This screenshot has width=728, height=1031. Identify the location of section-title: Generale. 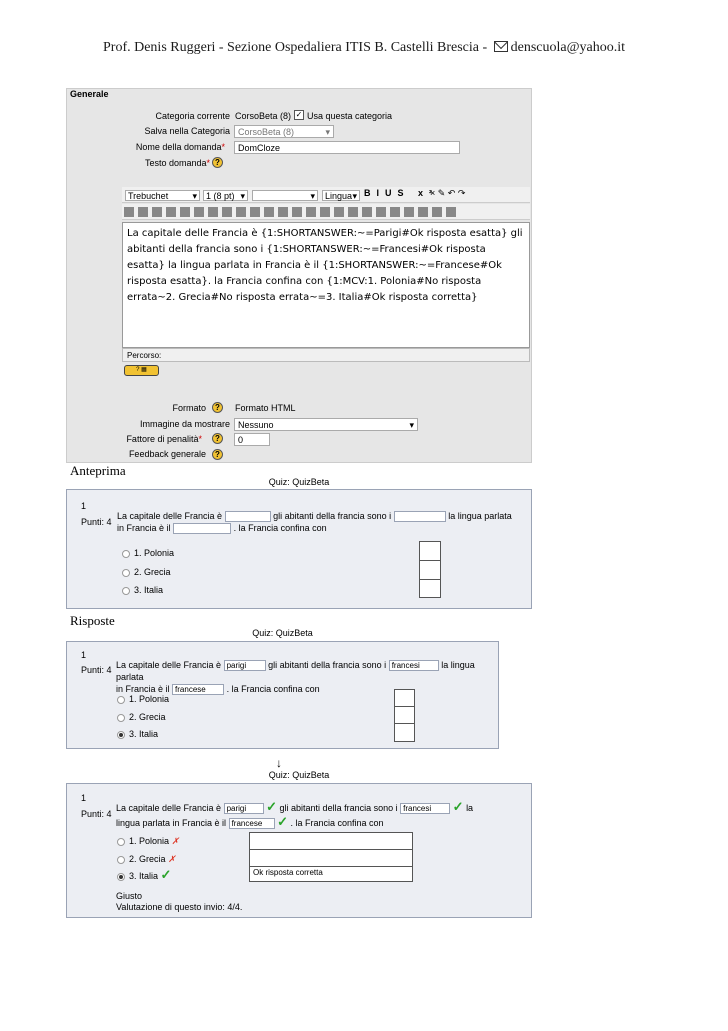
(89, 94).